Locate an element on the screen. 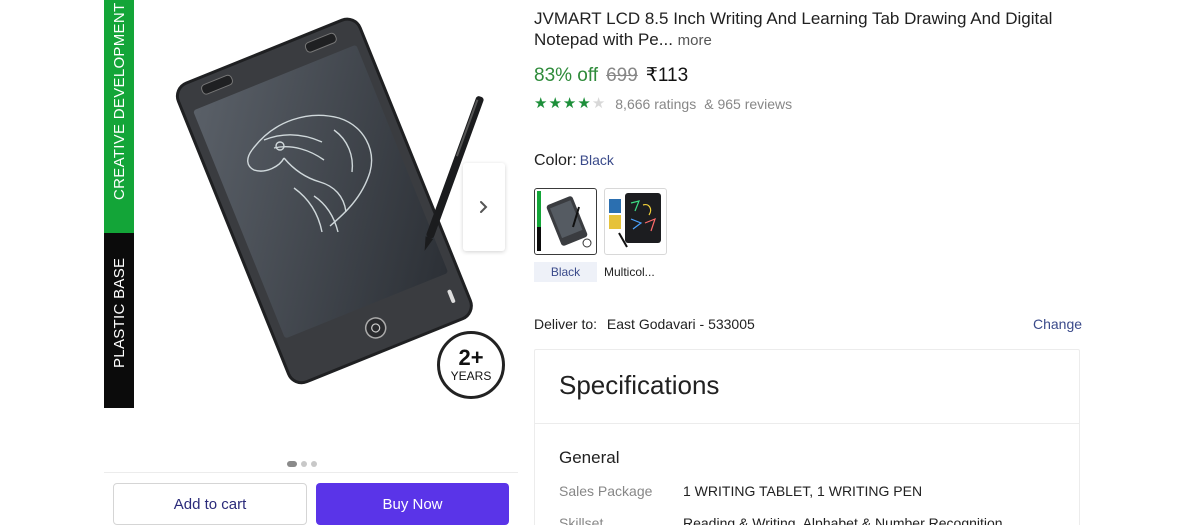 This screenshot has height=525, width=1200. years-badge: 2+ YEARS is located at coordinates (471, 365).